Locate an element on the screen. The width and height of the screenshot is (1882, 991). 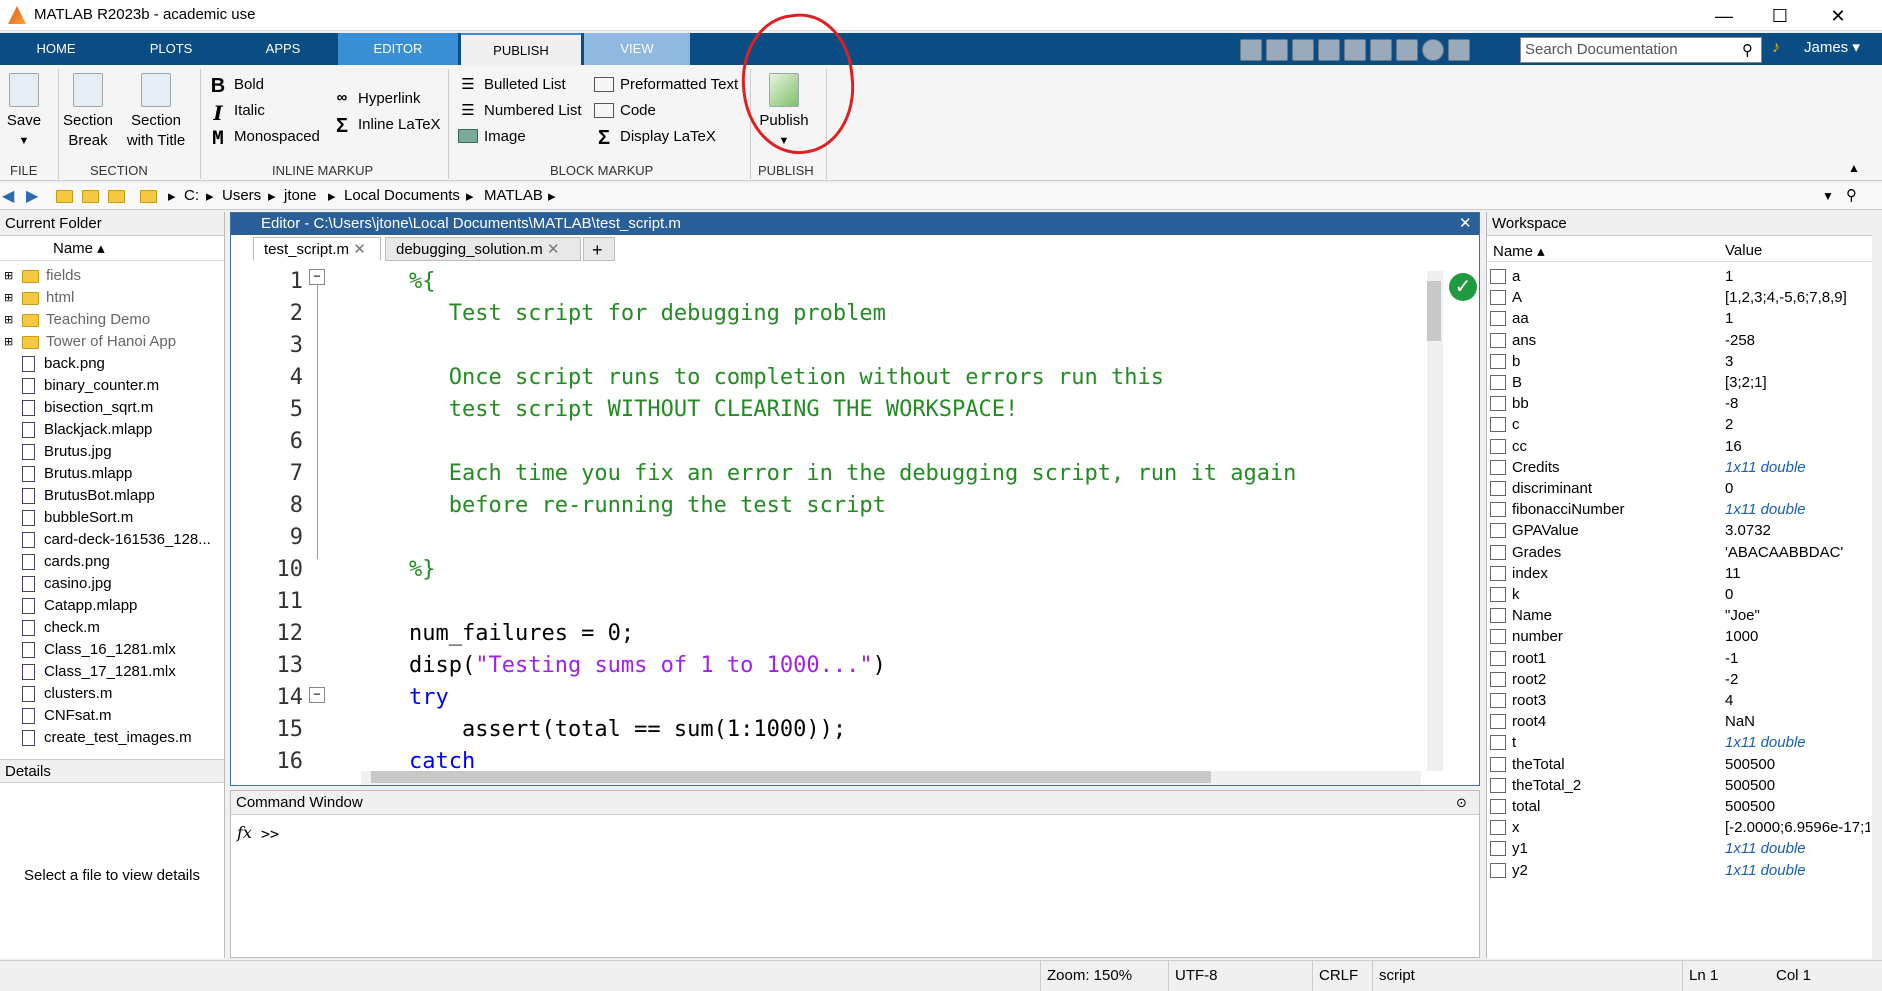
tab-test-script: test_script.m ✕ is located at coordinates (317, 249).